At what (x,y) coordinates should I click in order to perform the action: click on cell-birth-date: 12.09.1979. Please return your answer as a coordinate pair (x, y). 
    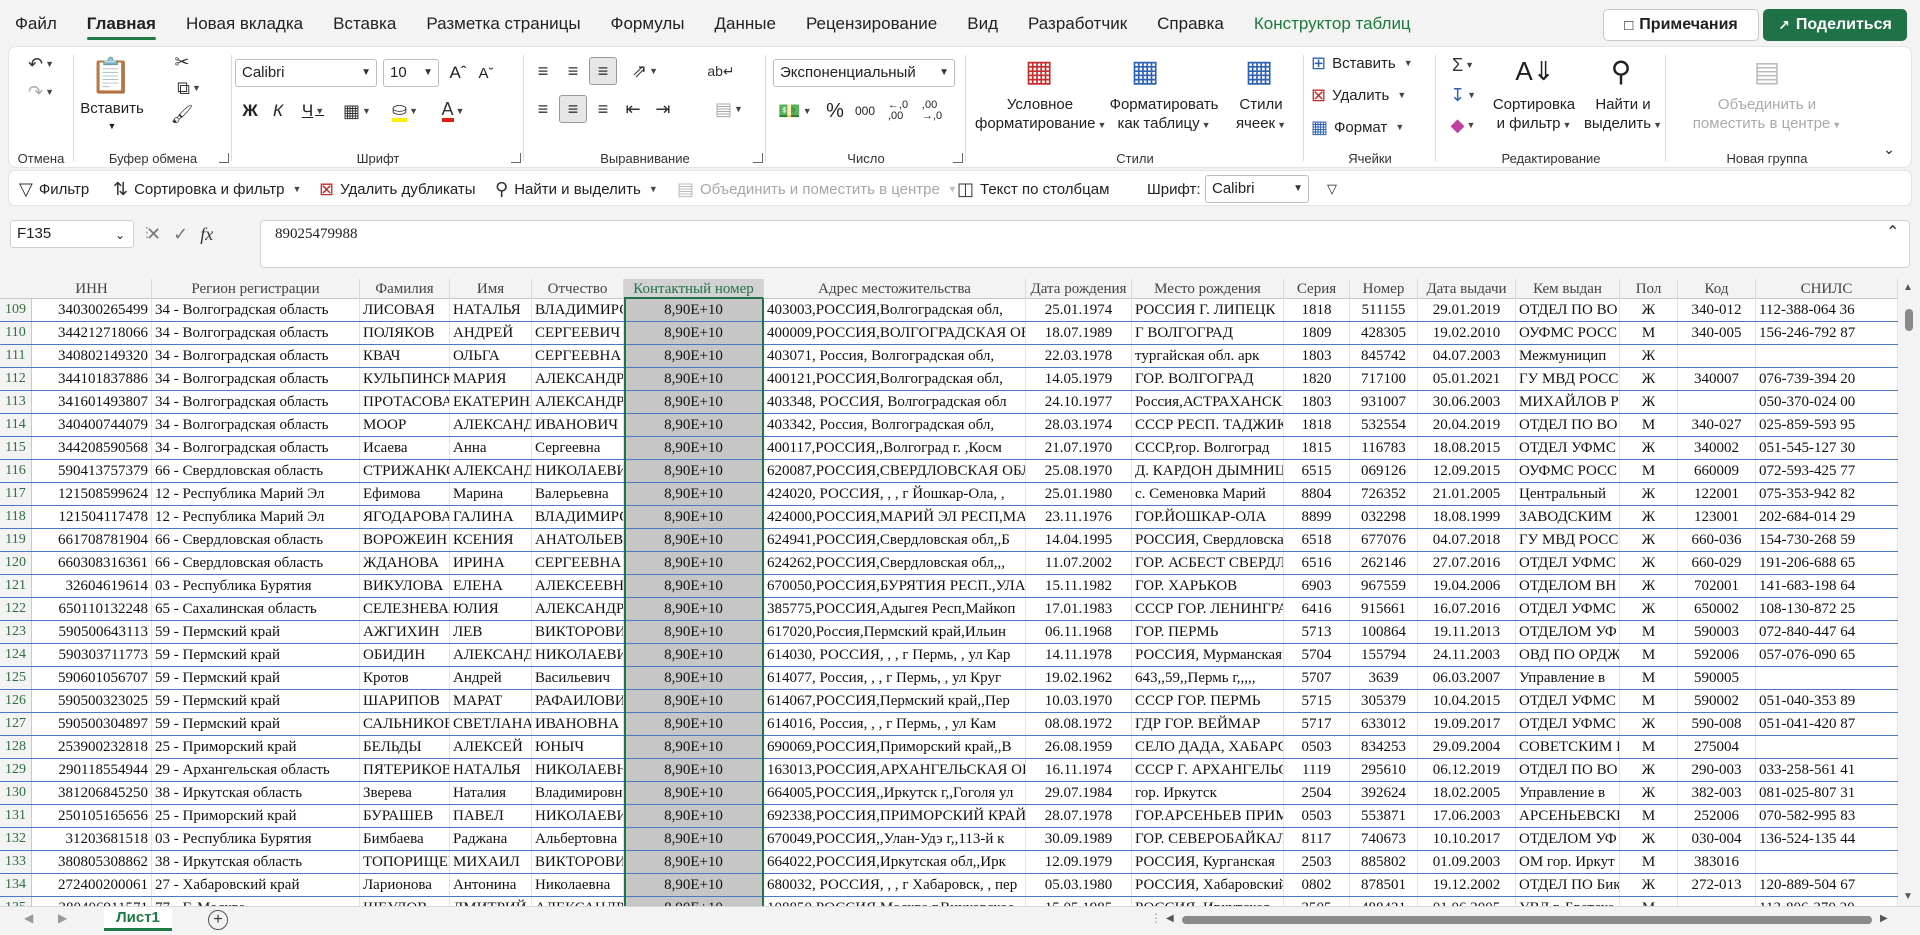
    Looking at the image, I should click on (1079, 862).